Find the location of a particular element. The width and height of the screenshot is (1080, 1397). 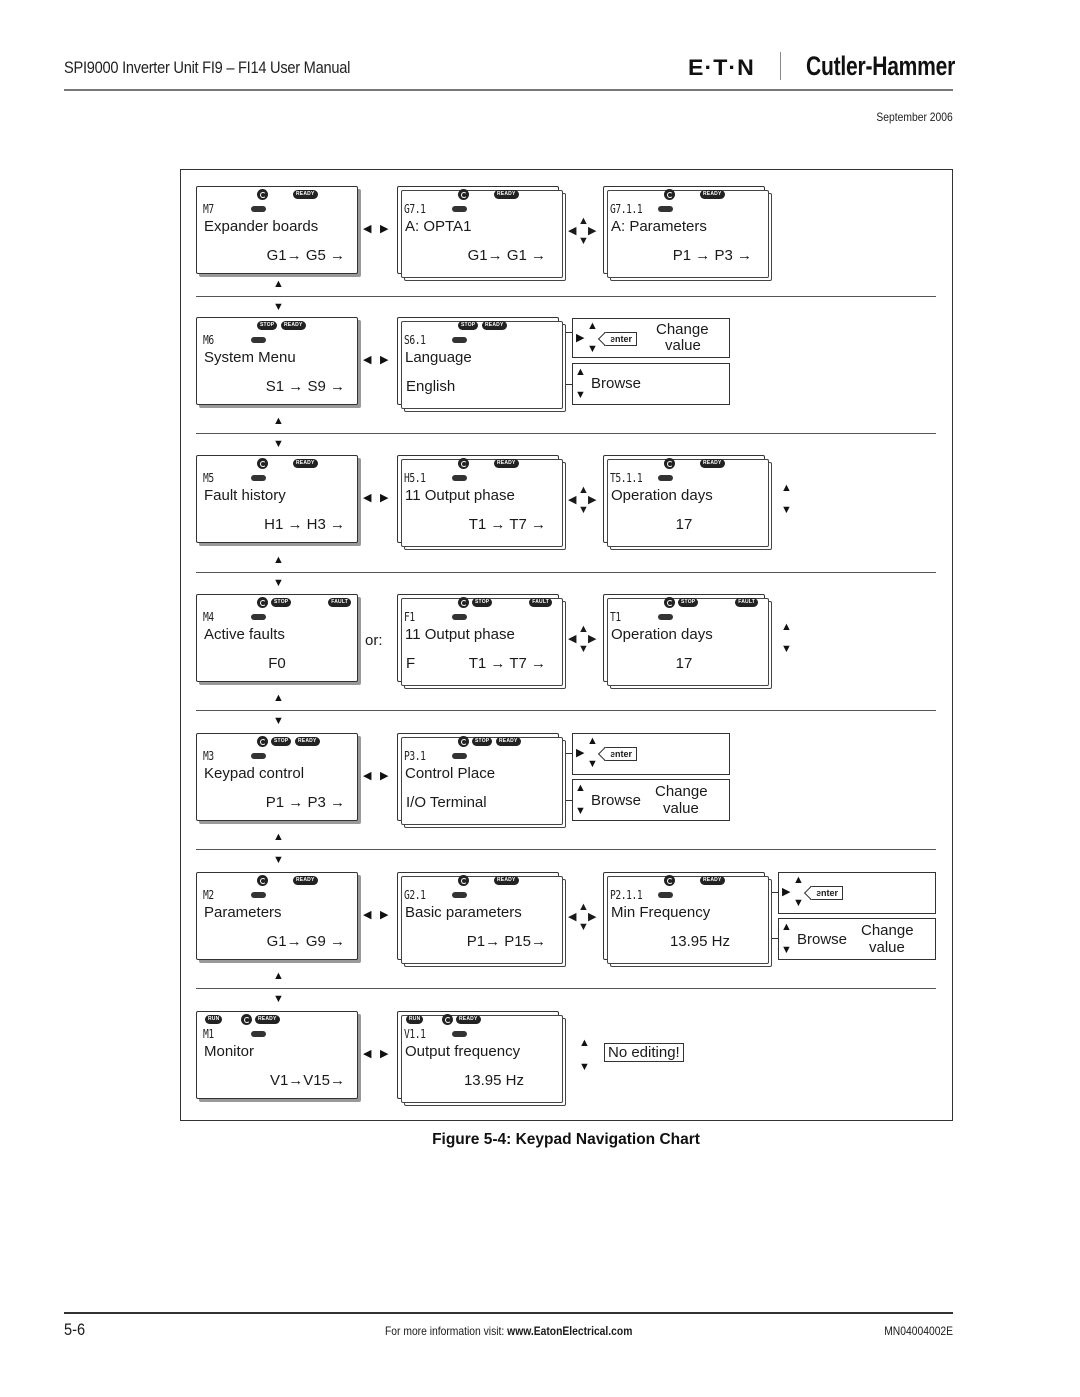

display-line-2-prefix: F is located at coordinates (411, 663).